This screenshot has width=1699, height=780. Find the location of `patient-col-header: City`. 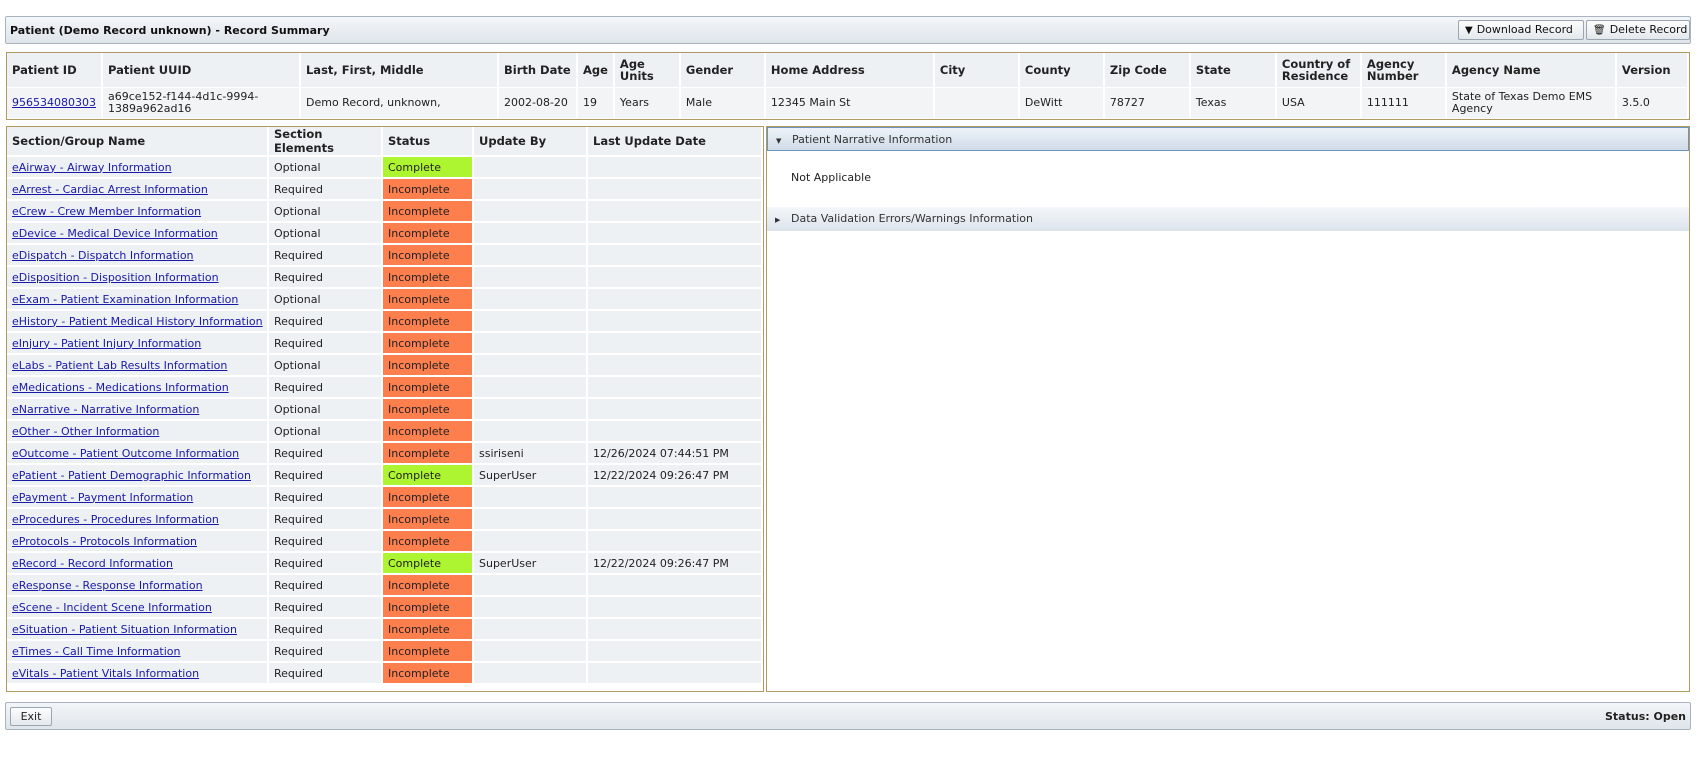

patient-col-header: City is located at coordinates (977, 70).